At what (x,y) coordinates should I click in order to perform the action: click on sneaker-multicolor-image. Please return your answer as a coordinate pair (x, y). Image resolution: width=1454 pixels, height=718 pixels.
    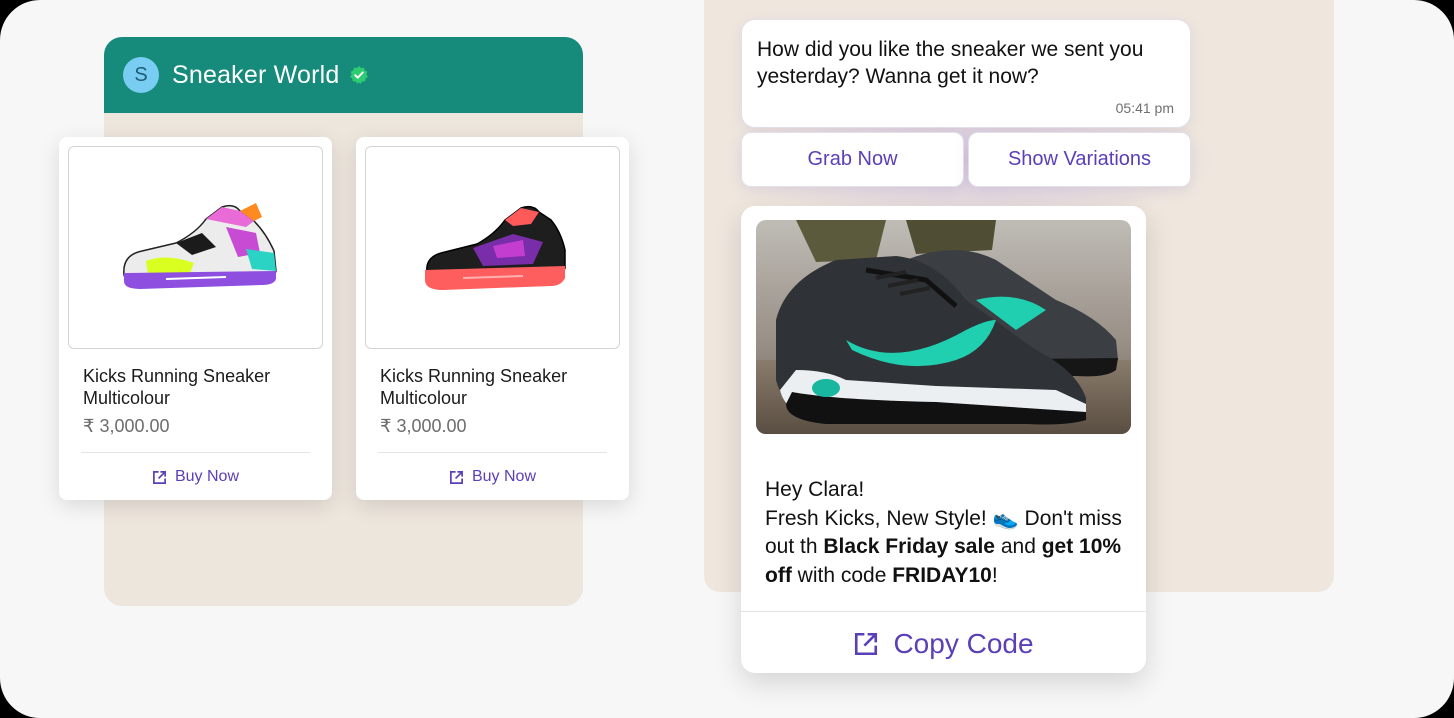
    Looking at the image, I should click on (199, 245).